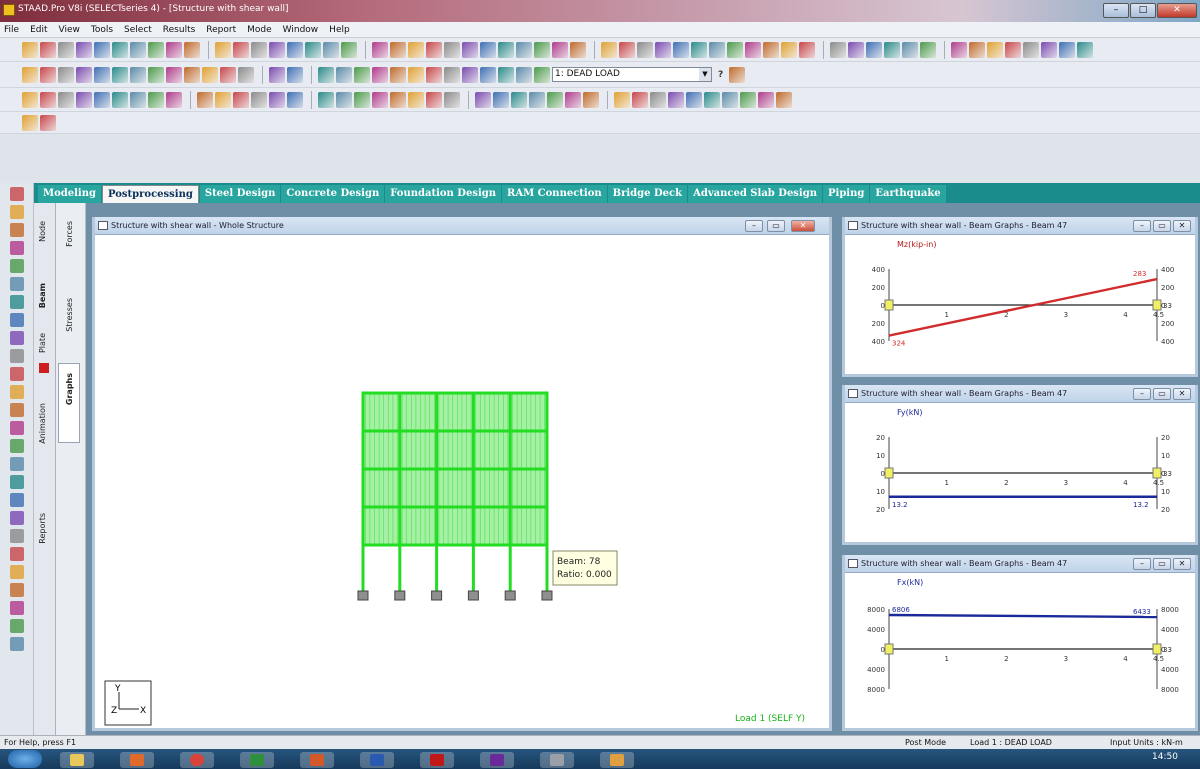  Describe the element at coordinates (455, 492) in the screenshot. I see `shear-wall-frame` at that location.